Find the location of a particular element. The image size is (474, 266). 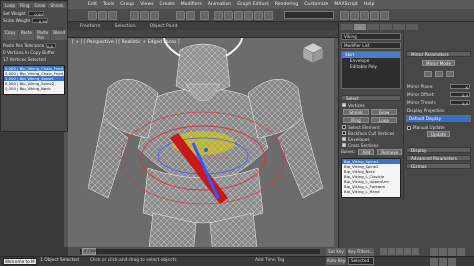

menu-item-group: Group is located at coordinates (127, 4).